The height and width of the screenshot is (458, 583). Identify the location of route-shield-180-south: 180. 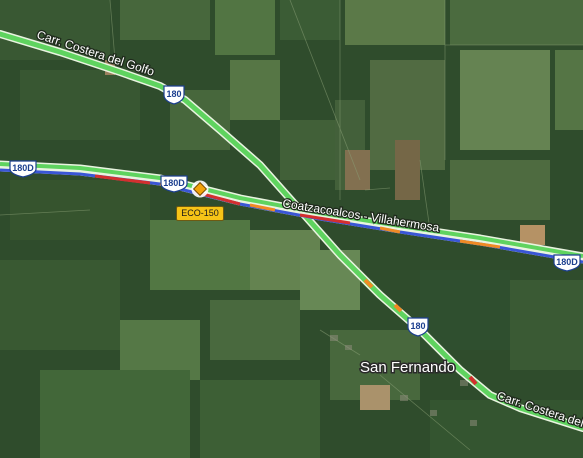
(418, 327).